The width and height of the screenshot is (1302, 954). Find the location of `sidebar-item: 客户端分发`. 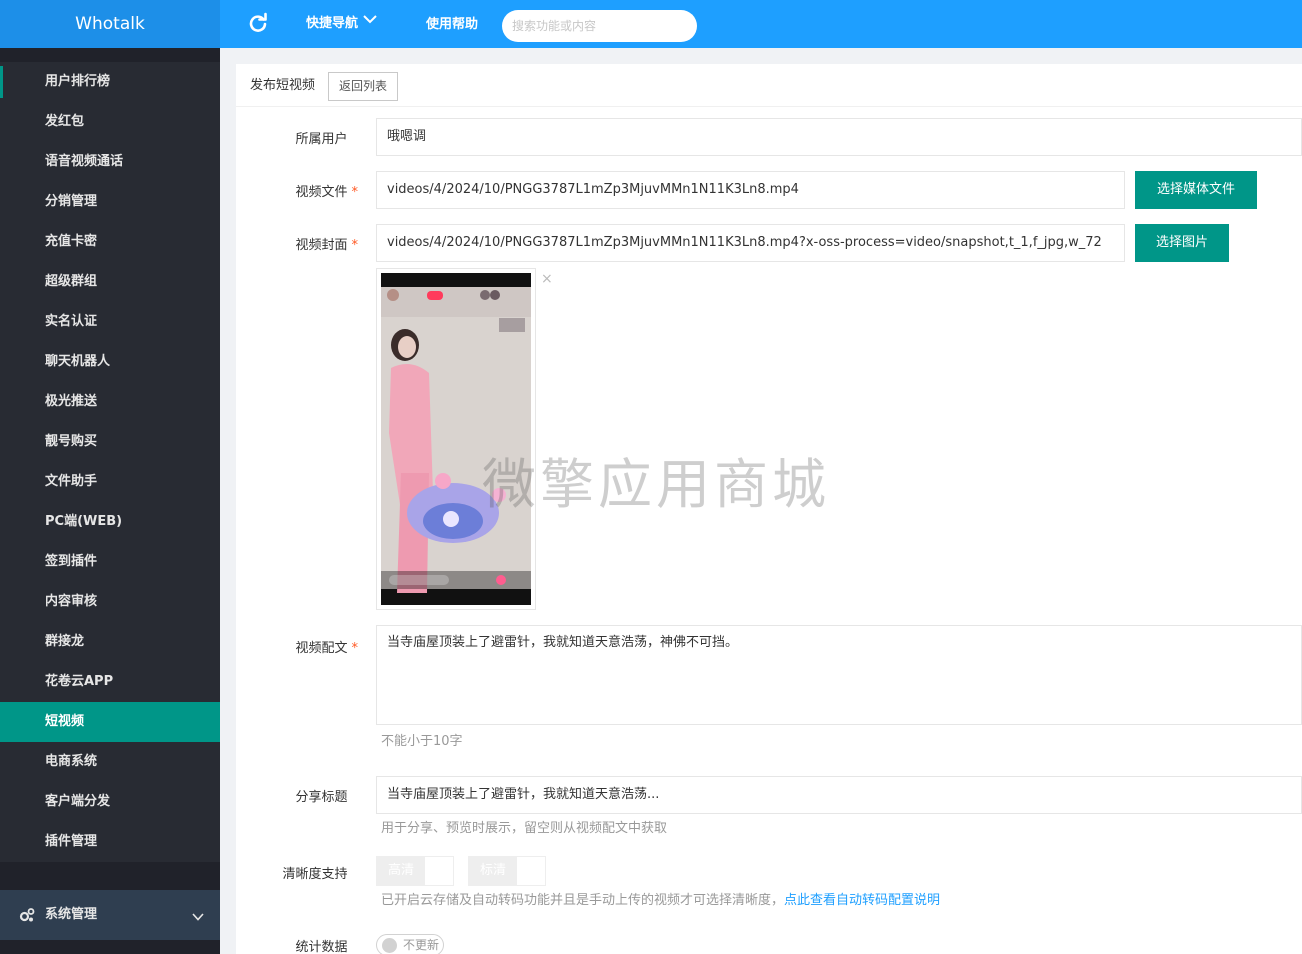

sidebar-item: 客户端分发 is located at coordinates (110, 802).